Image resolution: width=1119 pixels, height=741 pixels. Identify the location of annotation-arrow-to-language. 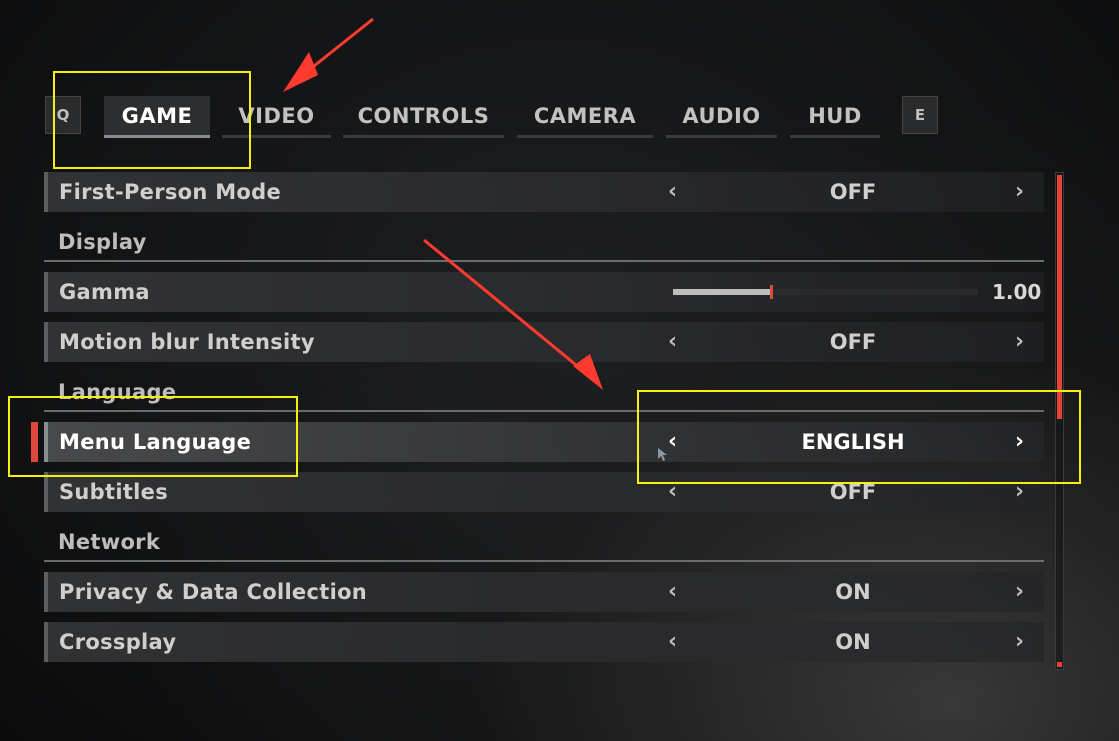
(513, 314).